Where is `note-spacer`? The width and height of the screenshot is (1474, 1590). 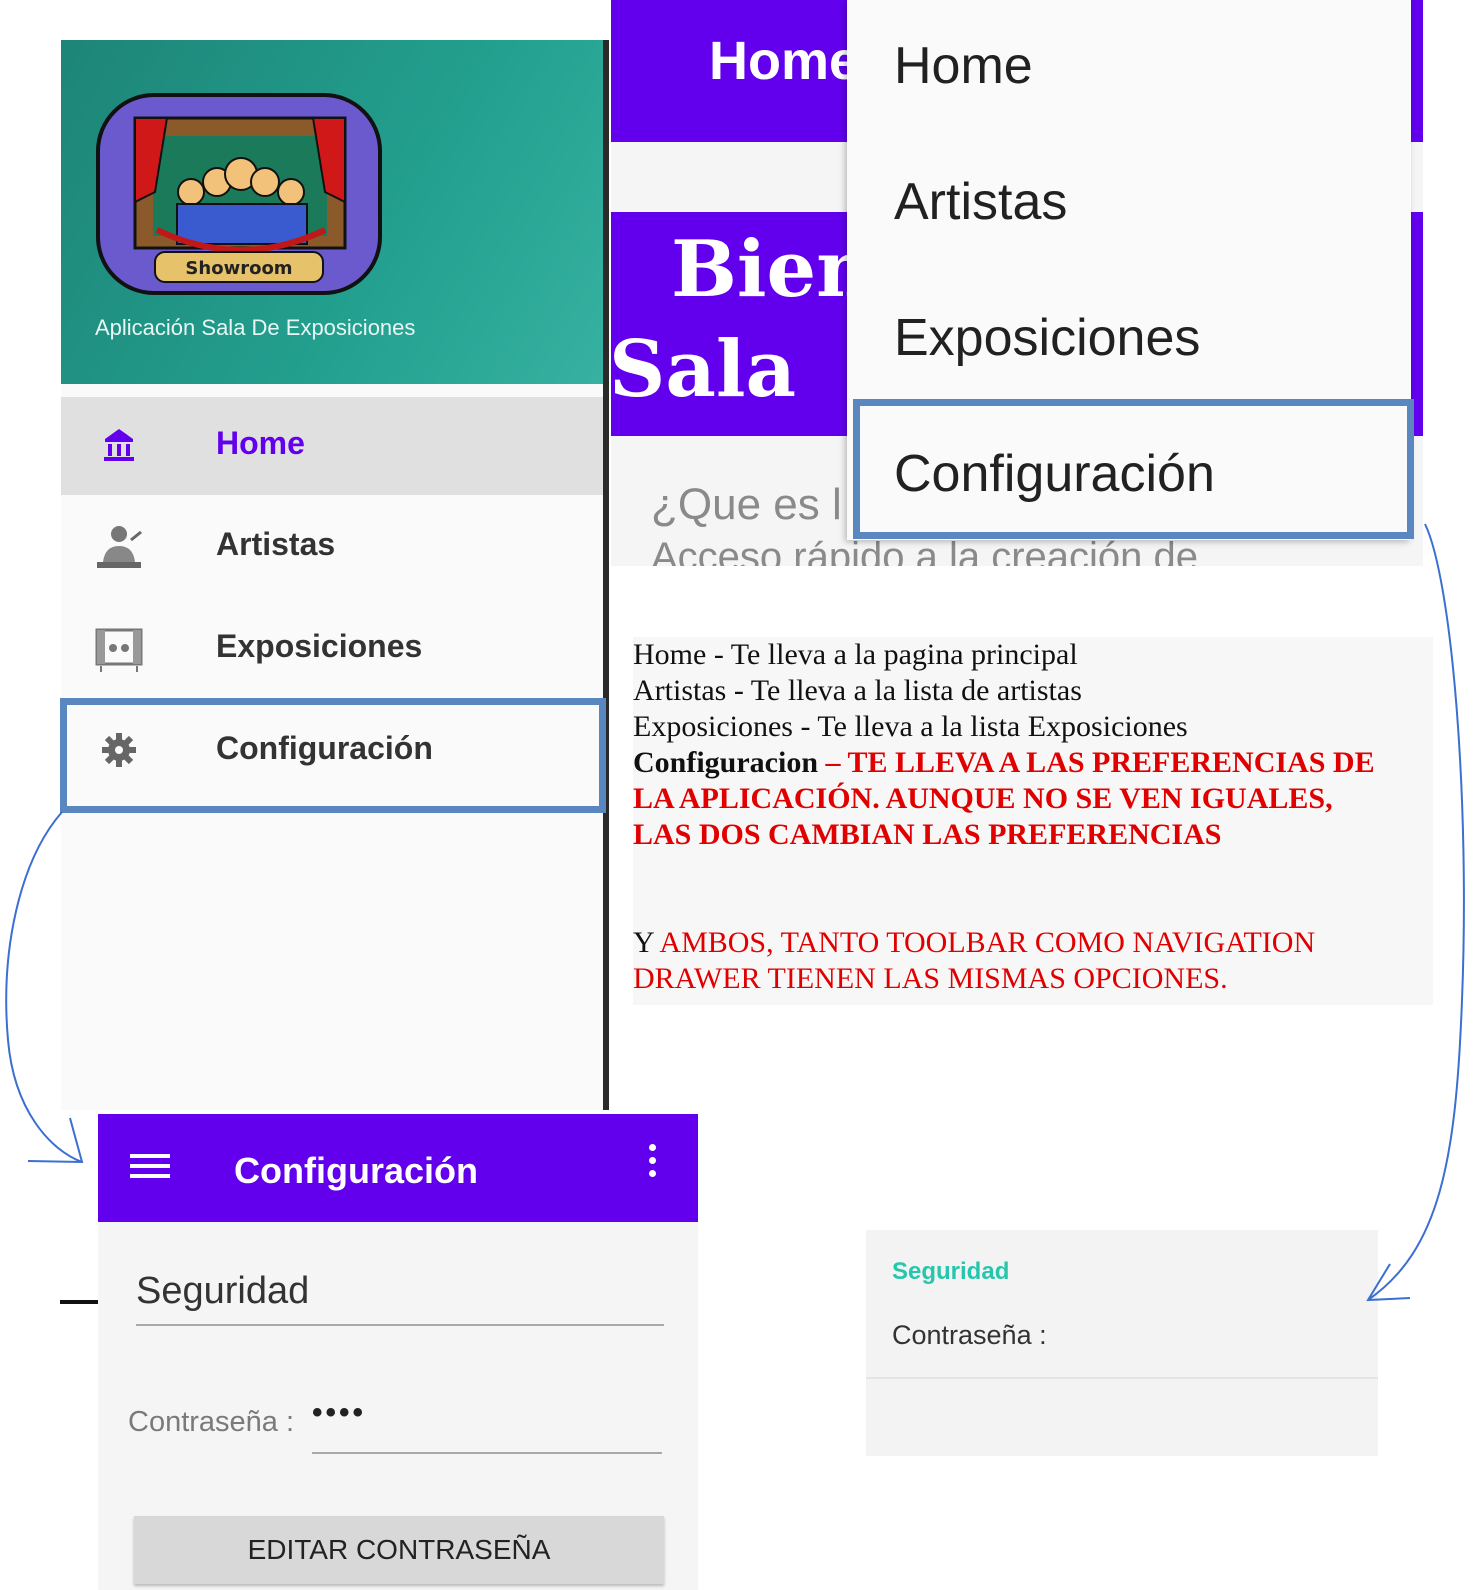 note-spacer is located at coordinates (1033, 889).